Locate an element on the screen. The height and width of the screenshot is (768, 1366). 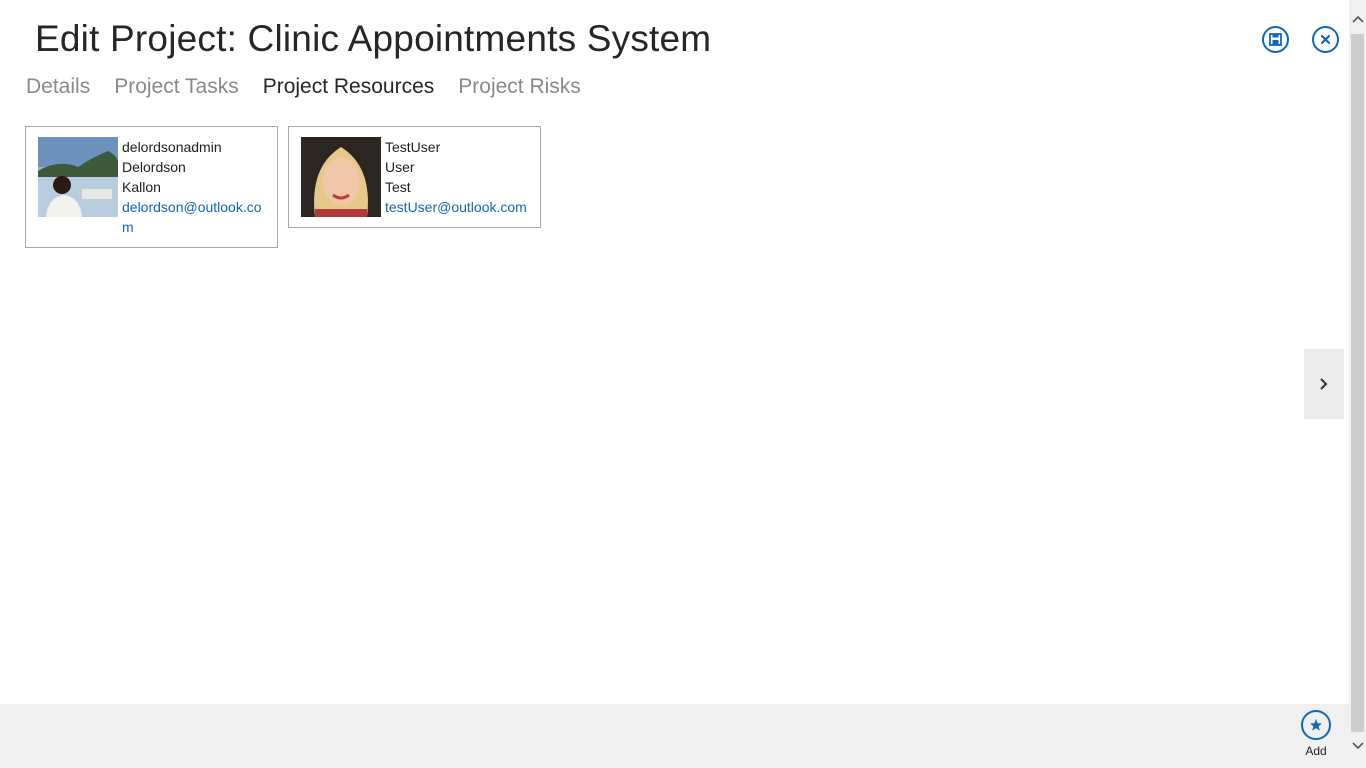
resource-first-name: Delordson is located at coordinates (154, 167).